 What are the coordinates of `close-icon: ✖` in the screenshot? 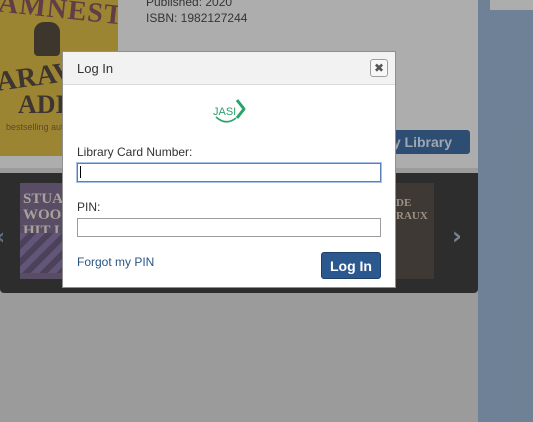 It's located at (379, 68).